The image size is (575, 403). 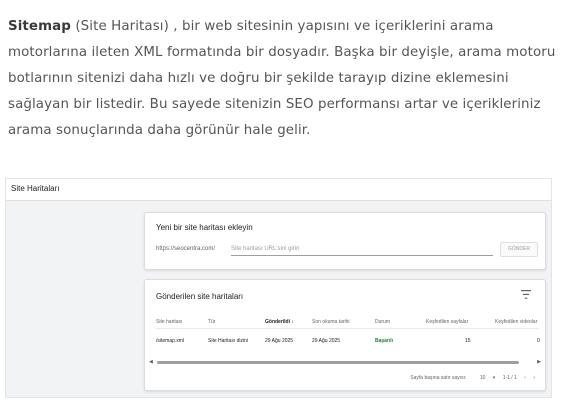 What do you see at coordinates (538, 341) in the screenshot?
I see `row-videos: 0` at bounding box center [538, 341].